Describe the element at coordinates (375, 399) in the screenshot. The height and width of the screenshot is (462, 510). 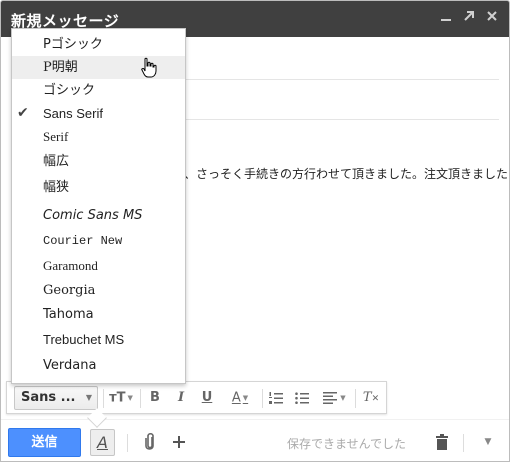
I see `close-icon: ✕` at that location.